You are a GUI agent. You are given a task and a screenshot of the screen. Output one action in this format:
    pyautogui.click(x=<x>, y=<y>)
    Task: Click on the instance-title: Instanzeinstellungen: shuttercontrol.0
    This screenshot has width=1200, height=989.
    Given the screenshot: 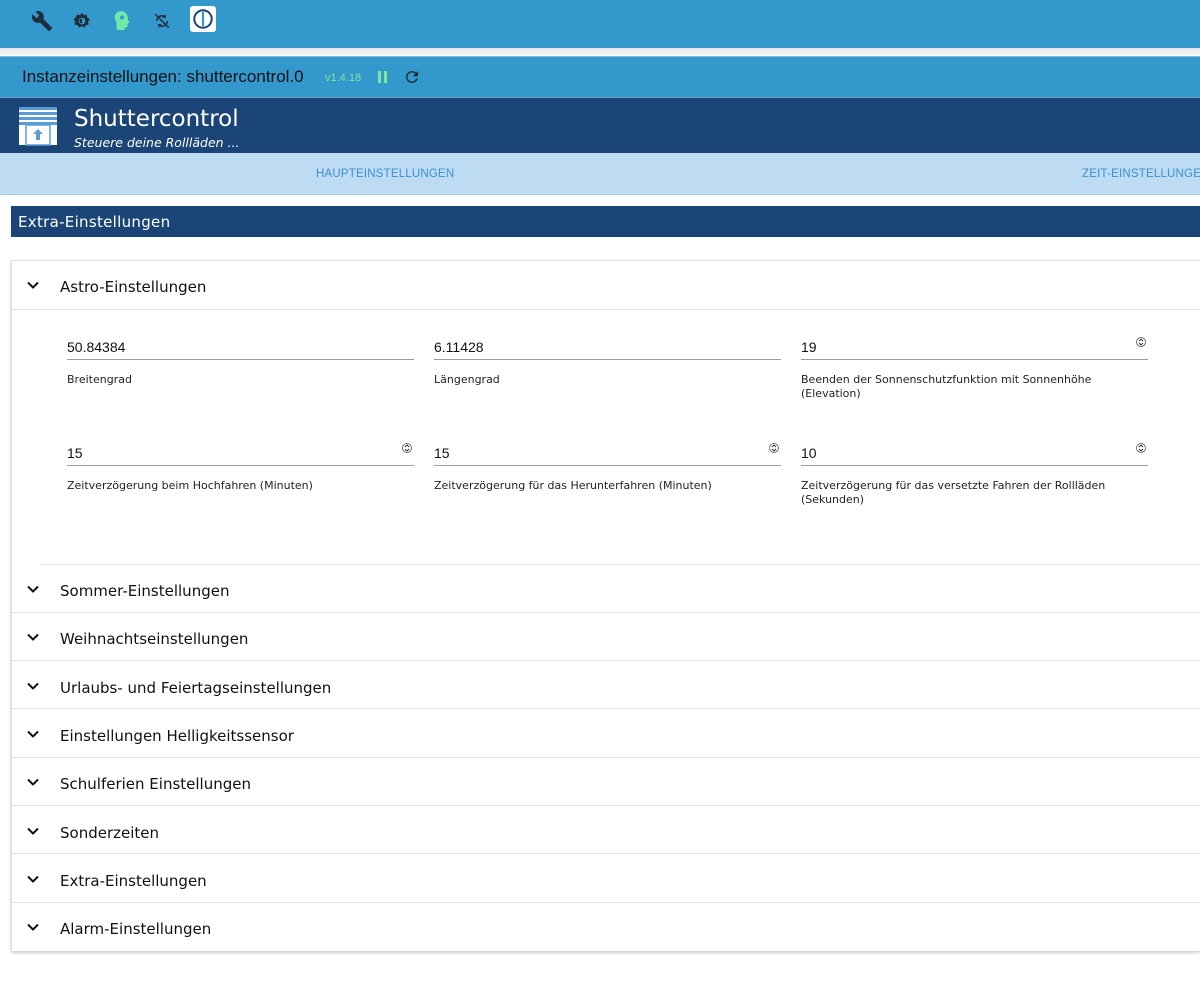 What is the action you would take?
    pyautogui.click(x=163, y=76)
    